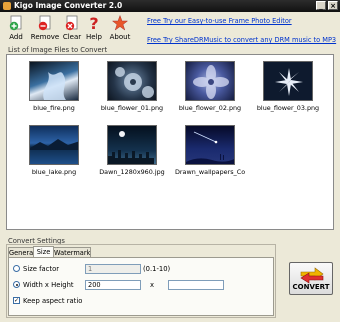 This screenshot has height=322, width=340. I want to click on size-factor-label: Size factor, so click(41, 269).